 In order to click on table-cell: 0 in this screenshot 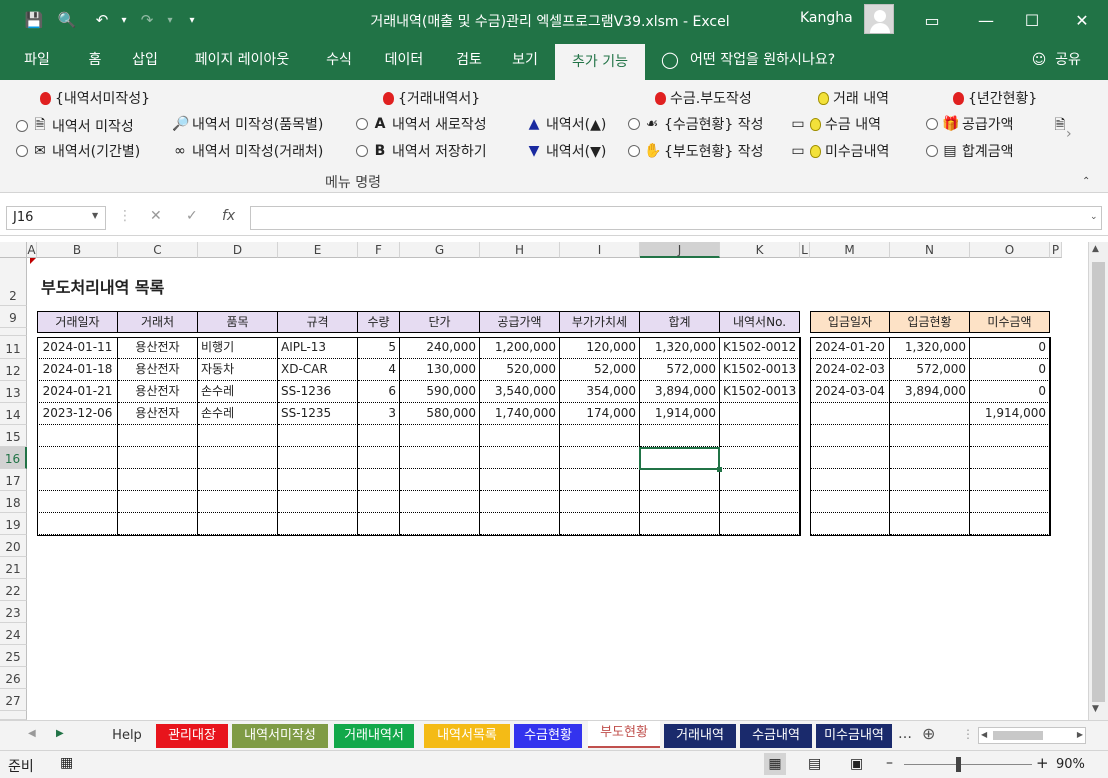, I will do `click(1010, 392)`.